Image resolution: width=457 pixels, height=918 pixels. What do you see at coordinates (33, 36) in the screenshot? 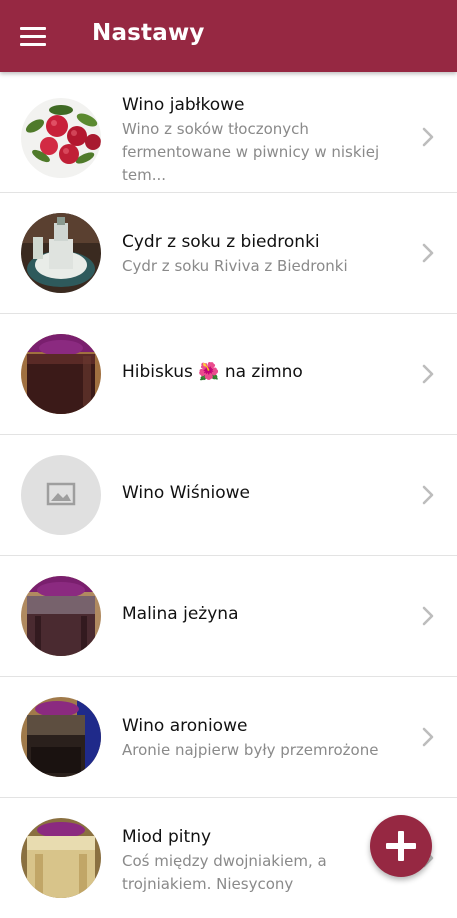
I see `hamburger-menu-icon` at bounding box center [33, 36].